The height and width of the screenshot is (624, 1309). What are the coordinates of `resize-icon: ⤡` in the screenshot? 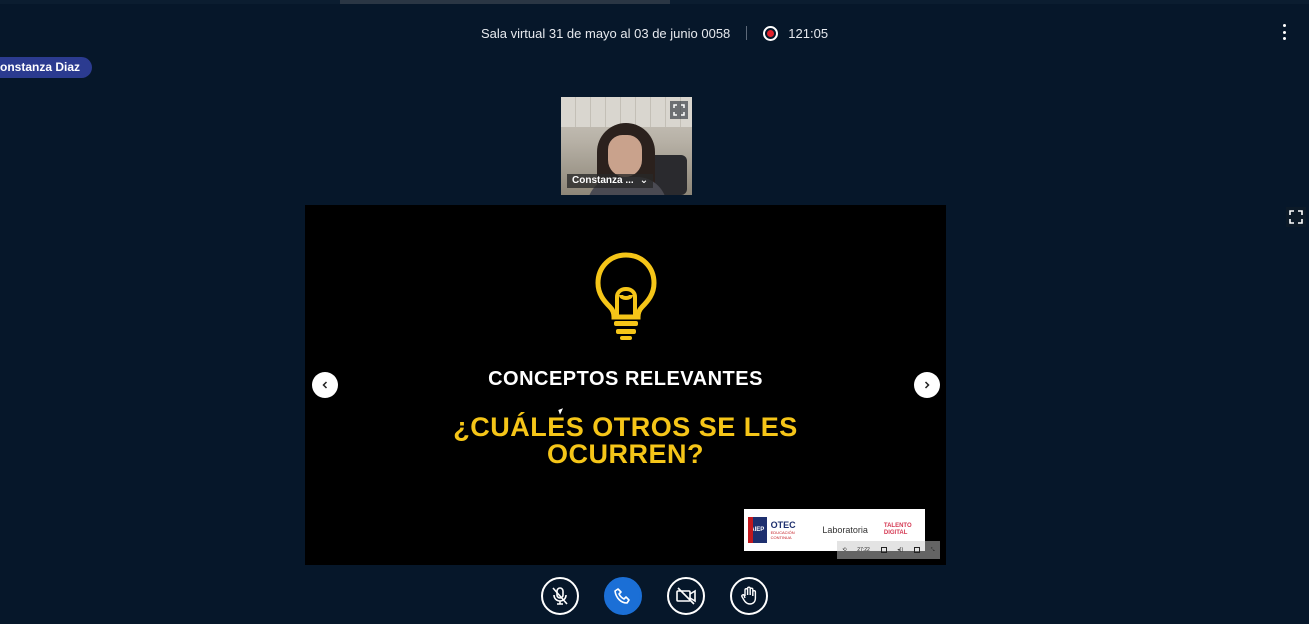 It's located at (933, 550).